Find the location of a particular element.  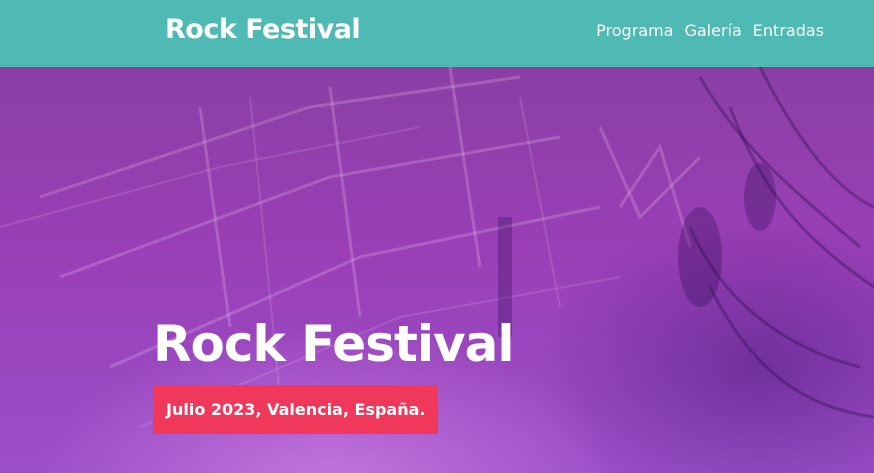

brand-logo-link: Rock Festival is located at coordinates (263, 29).